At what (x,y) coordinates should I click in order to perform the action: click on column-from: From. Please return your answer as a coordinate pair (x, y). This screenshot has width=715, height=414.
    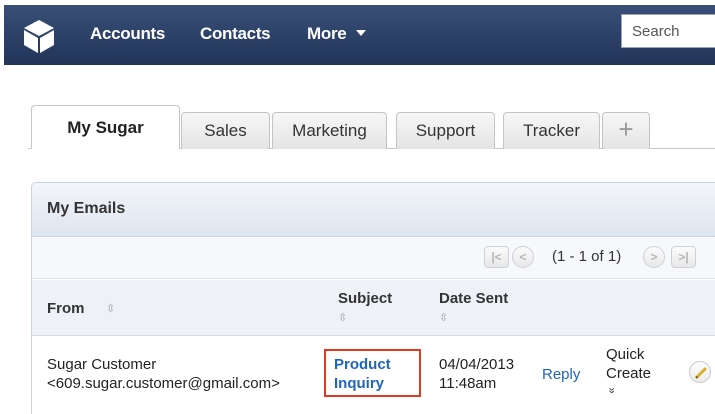
    Looking at the image, I should click on (66, 308).